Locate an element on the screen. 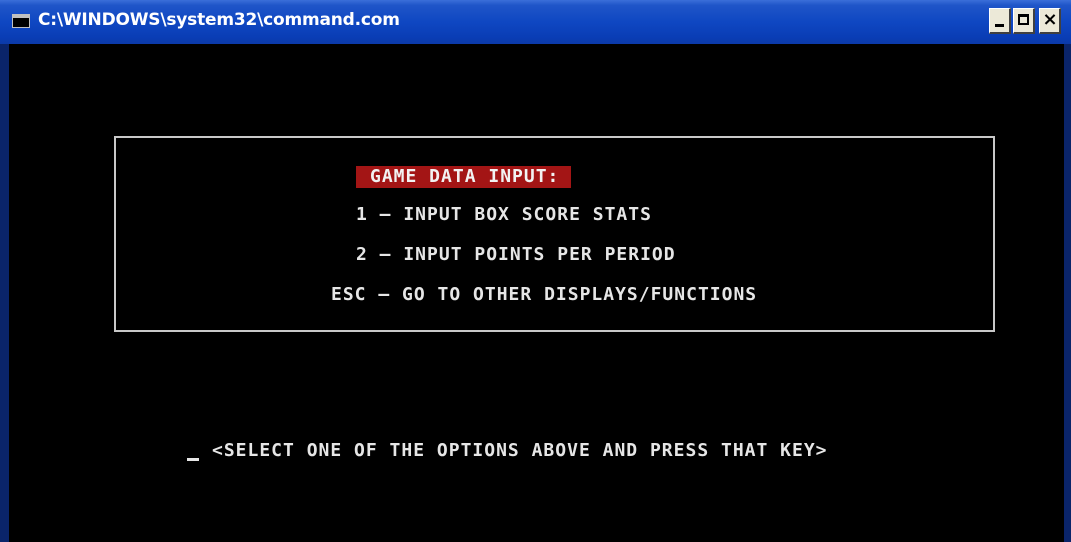 The image size is (1071, 542). title-bar: C:\WINDOWS\system32\command.com × is located at coordinates (535, 22).